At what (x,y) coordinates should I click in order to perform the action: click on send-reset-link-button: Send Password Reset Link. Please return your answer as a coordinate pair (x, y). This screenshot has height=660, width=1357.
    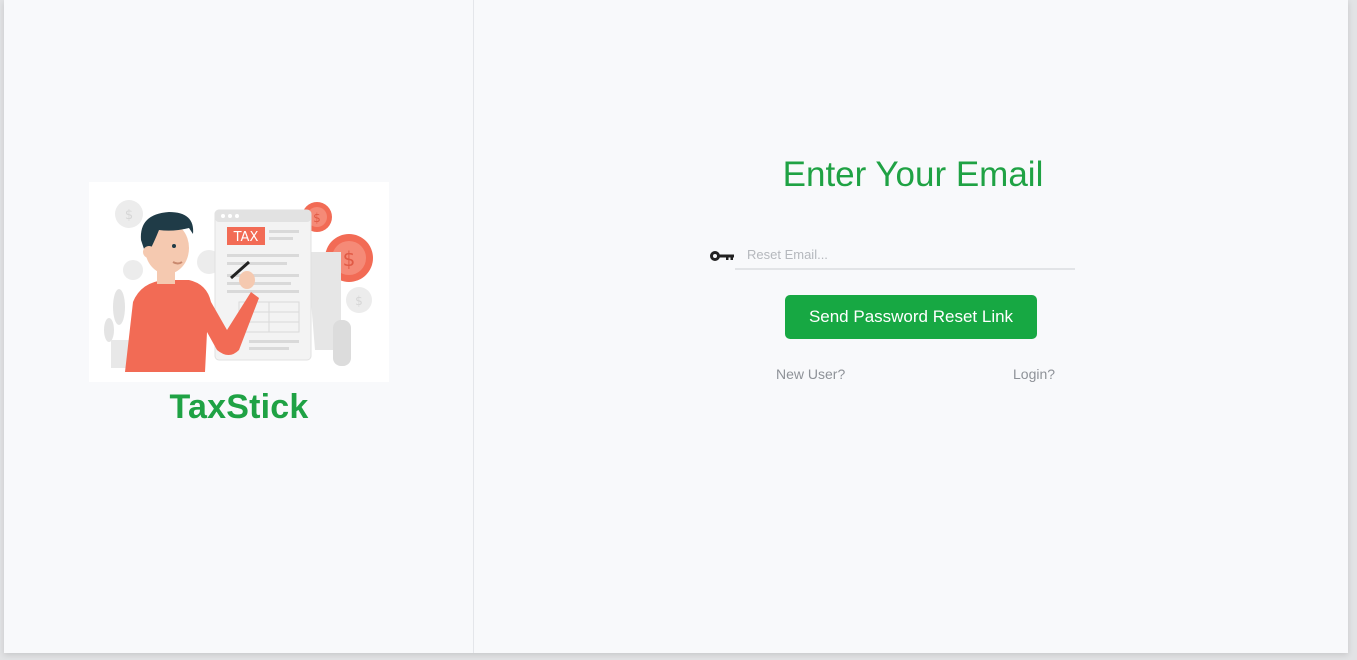
    Looking at the image, I should click on (911, 317).